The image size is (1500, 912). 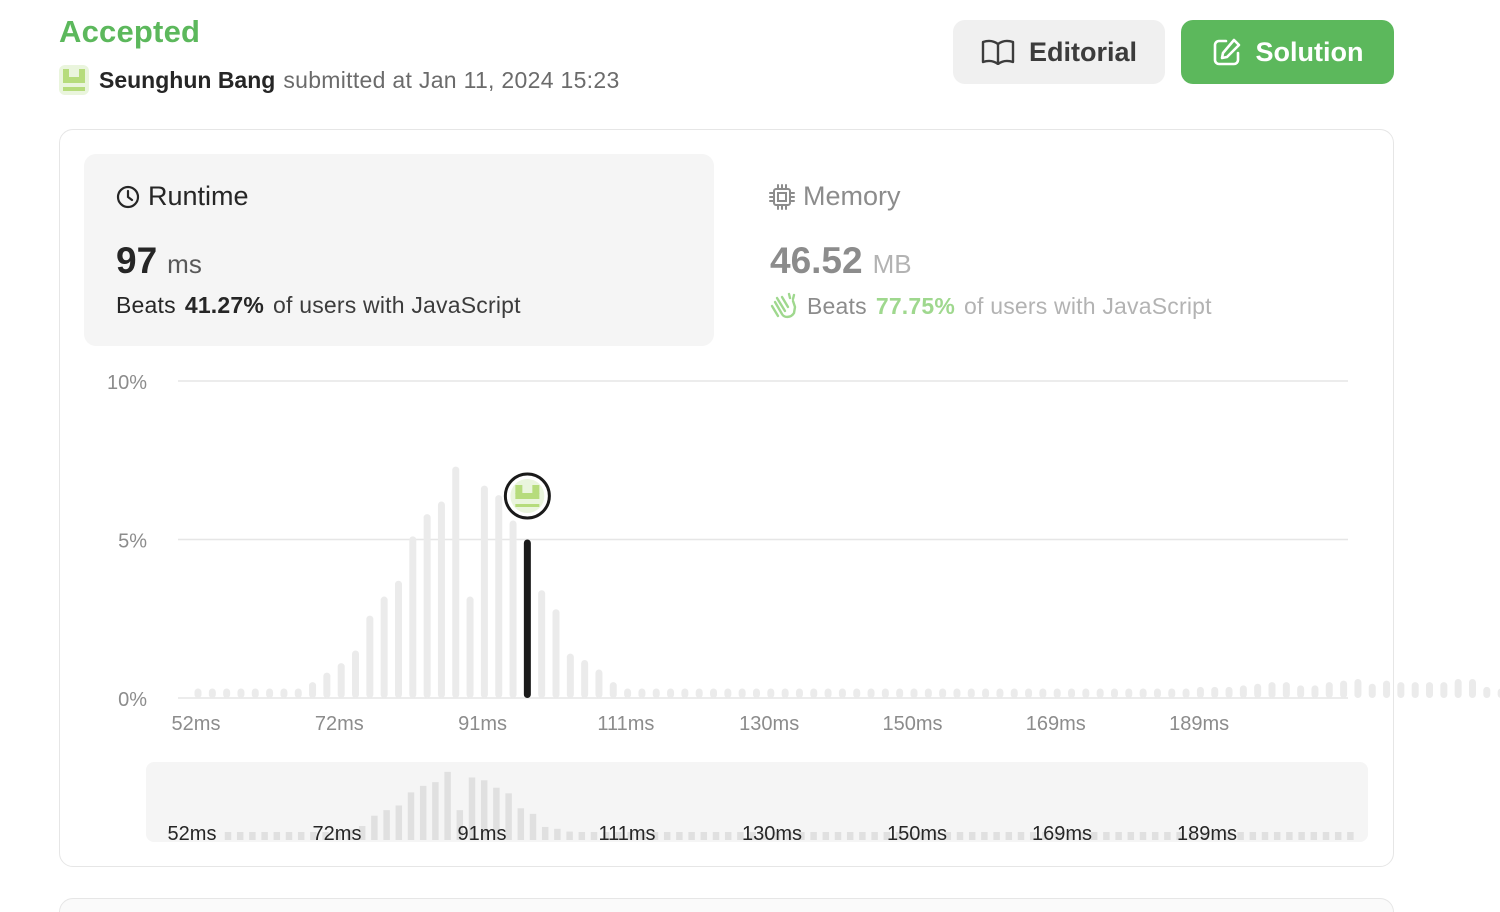 I want to click on x-tick-label: 130ms, so click(x=769, y=724).